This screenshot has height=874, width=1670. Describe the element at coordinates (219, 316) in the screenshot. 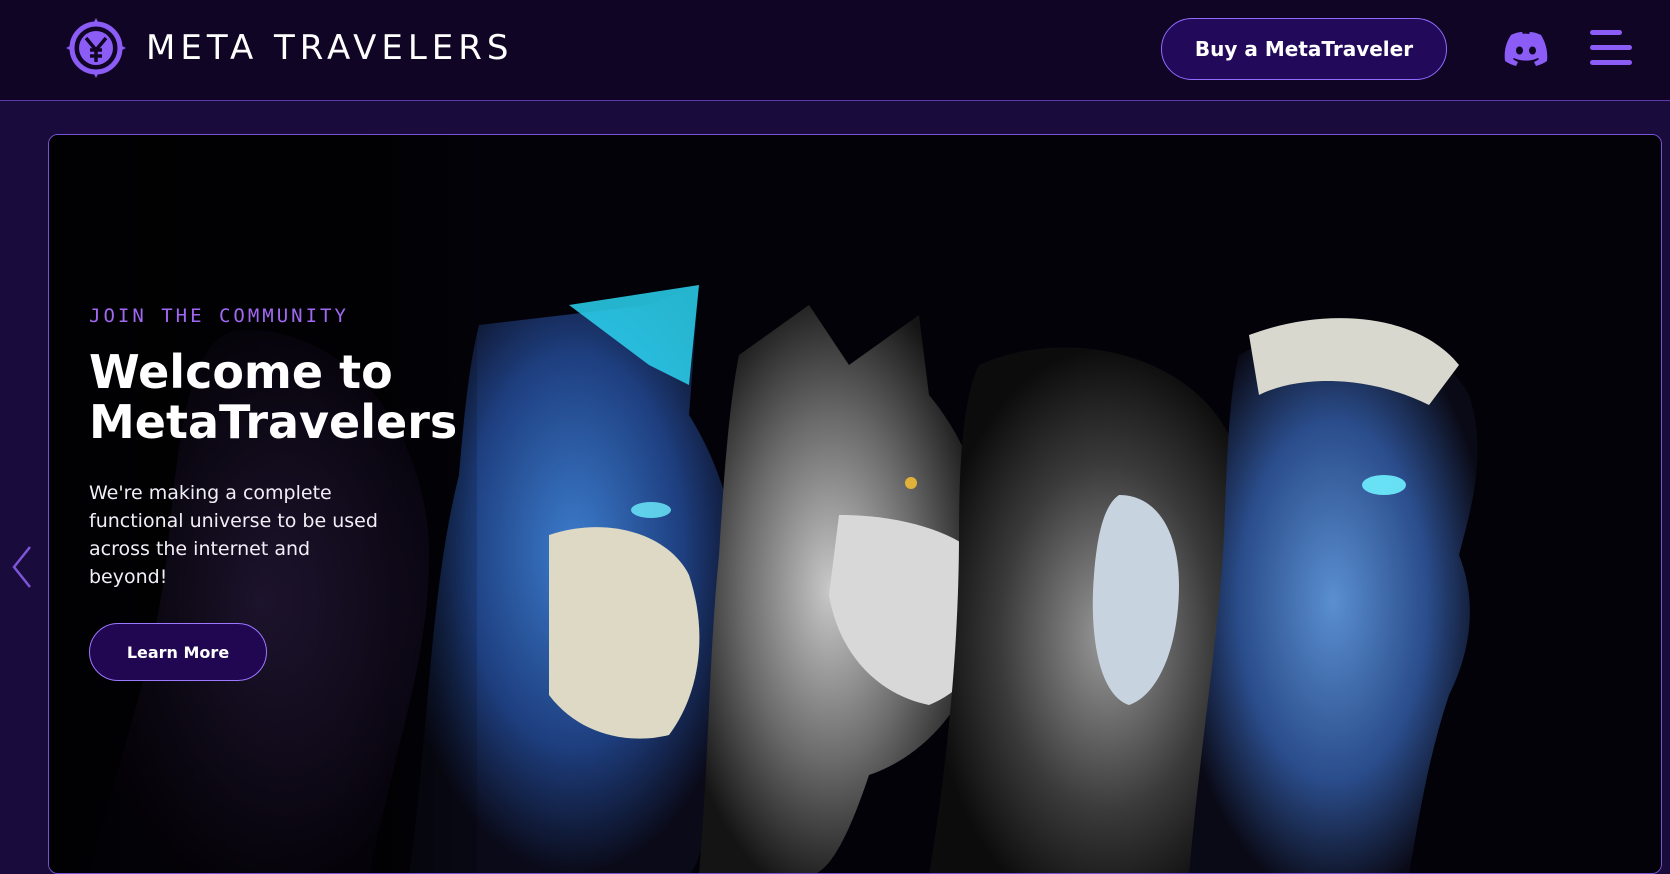

I see `hero-eyebrow: JOIN THE COMMUNITY` at that location.